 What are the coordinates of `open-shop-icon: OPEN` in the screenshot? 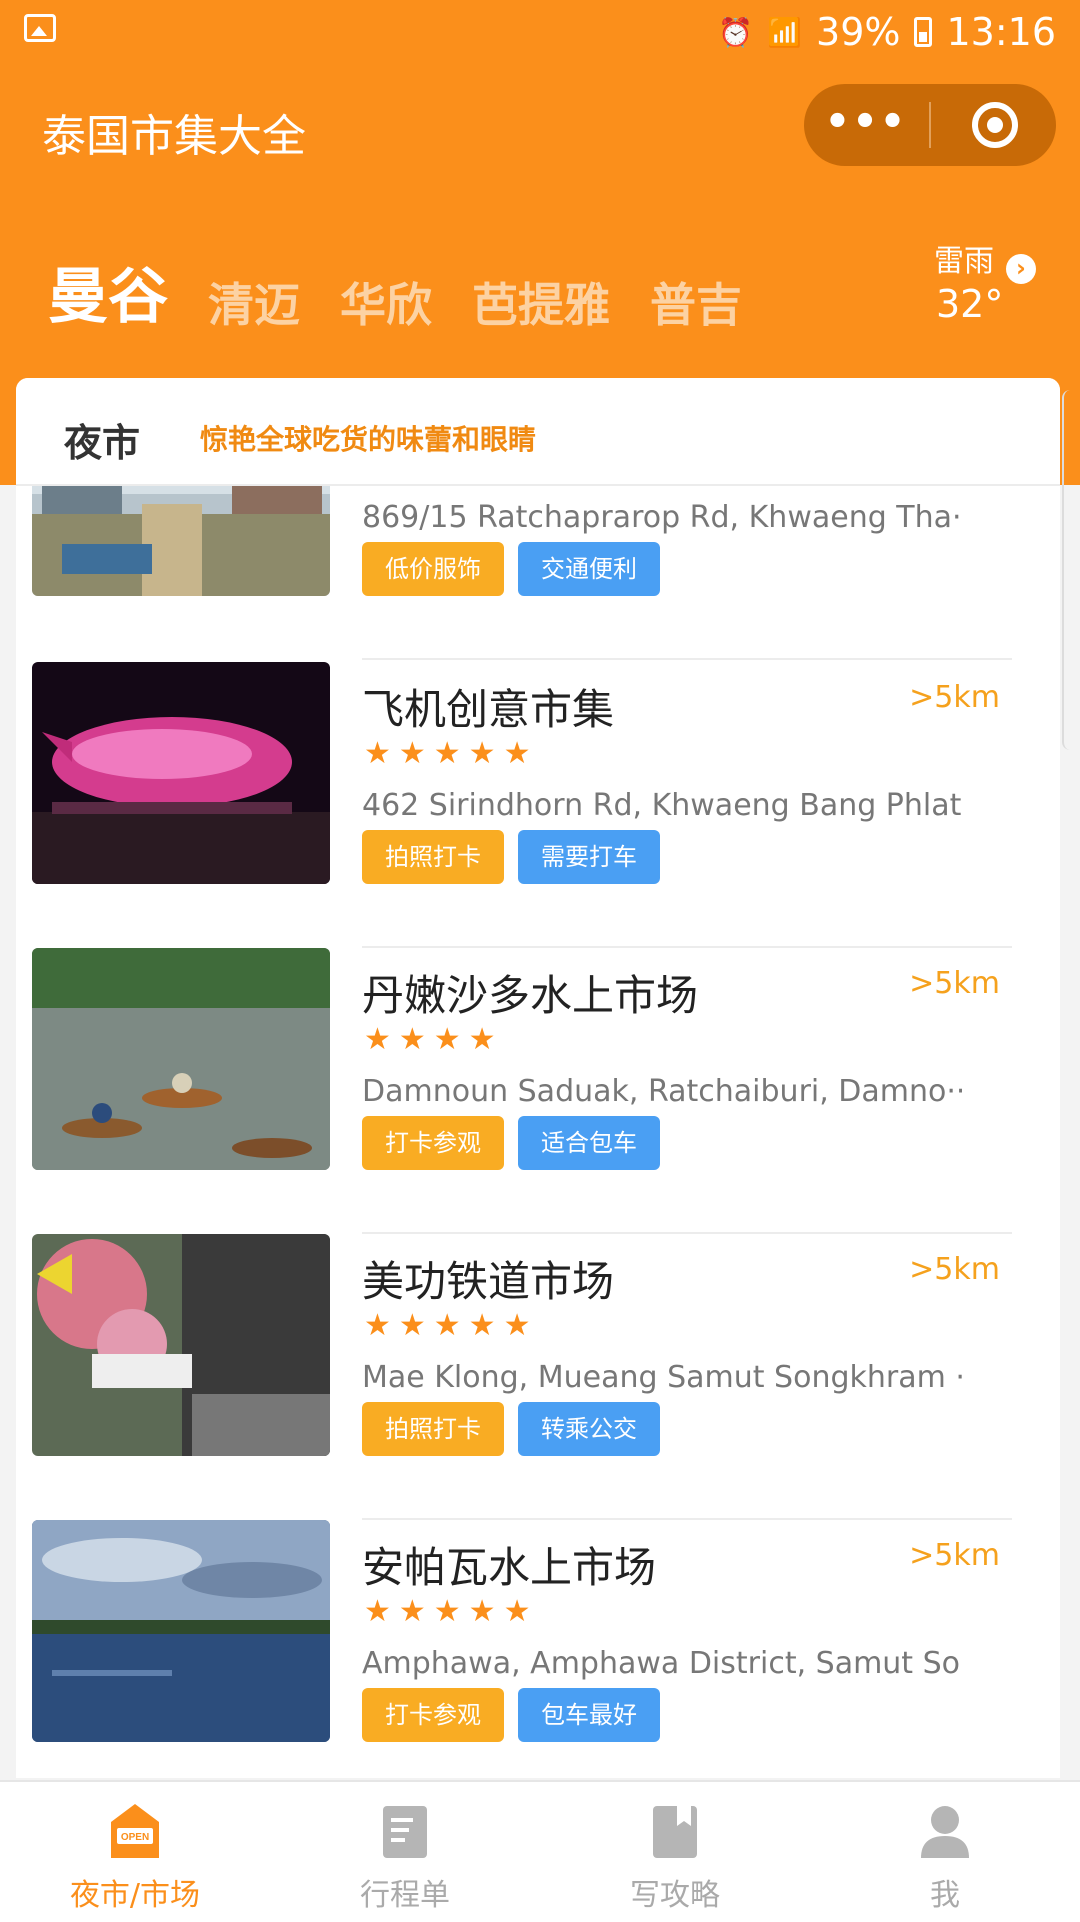 It's located at (135, 1832).